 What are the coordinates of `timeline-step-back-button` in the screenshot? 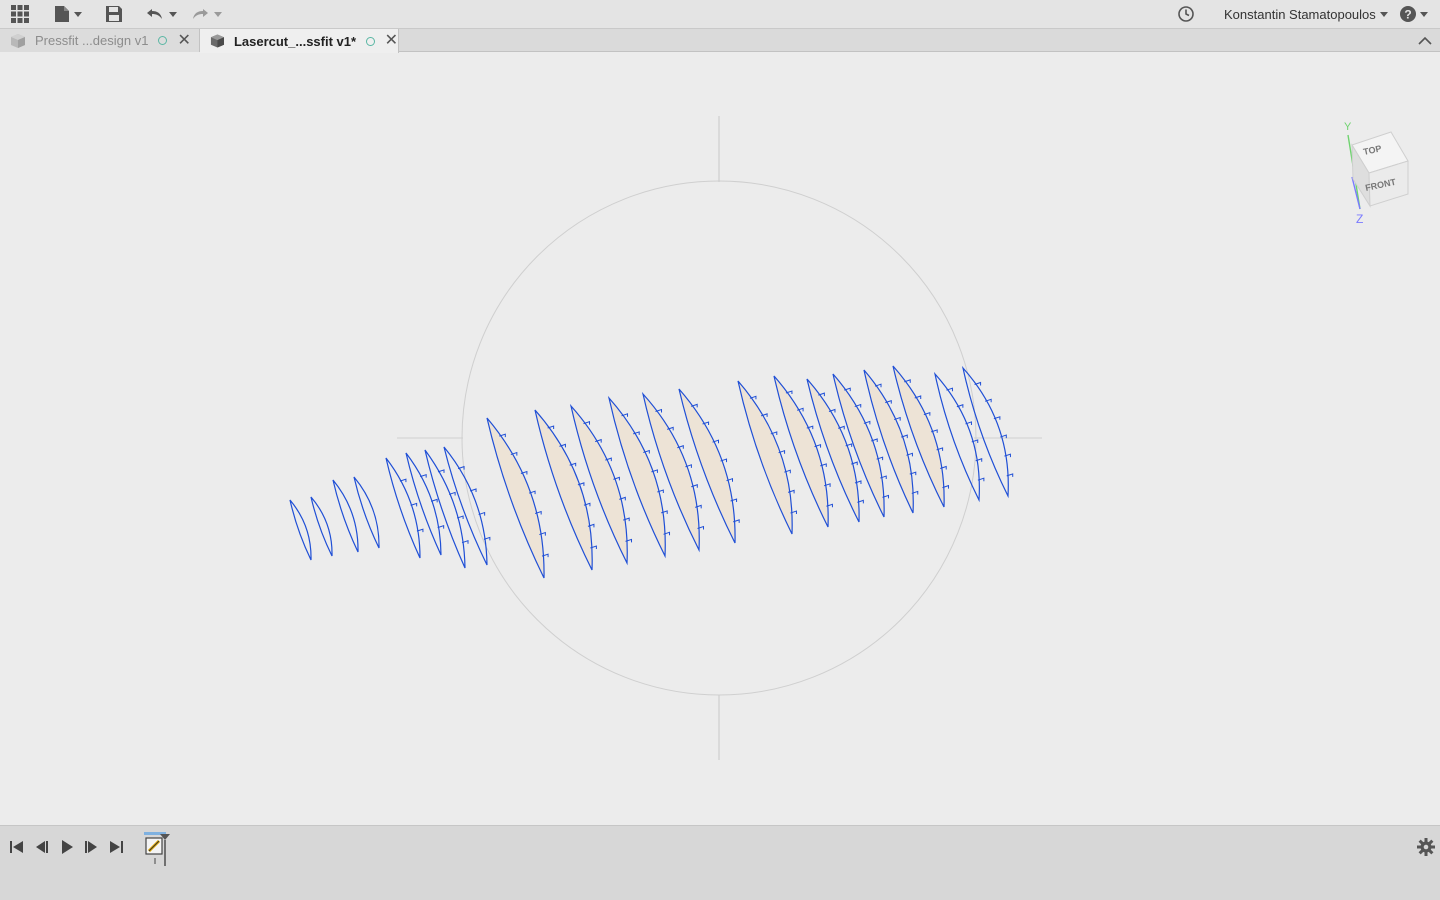 It's located at (42, 847).